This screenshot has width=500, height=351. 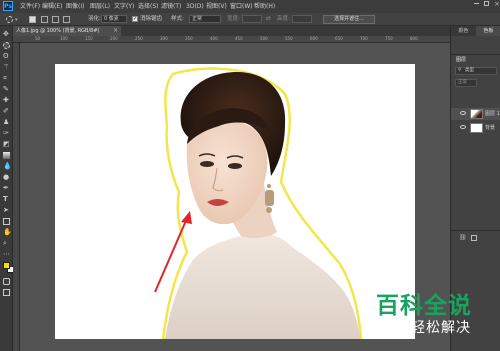 What do you see at coordinates (476, 71) in the screenshot?
I see `layer-filter-select: ⚲ 类型` at bounding box center [476, 71].